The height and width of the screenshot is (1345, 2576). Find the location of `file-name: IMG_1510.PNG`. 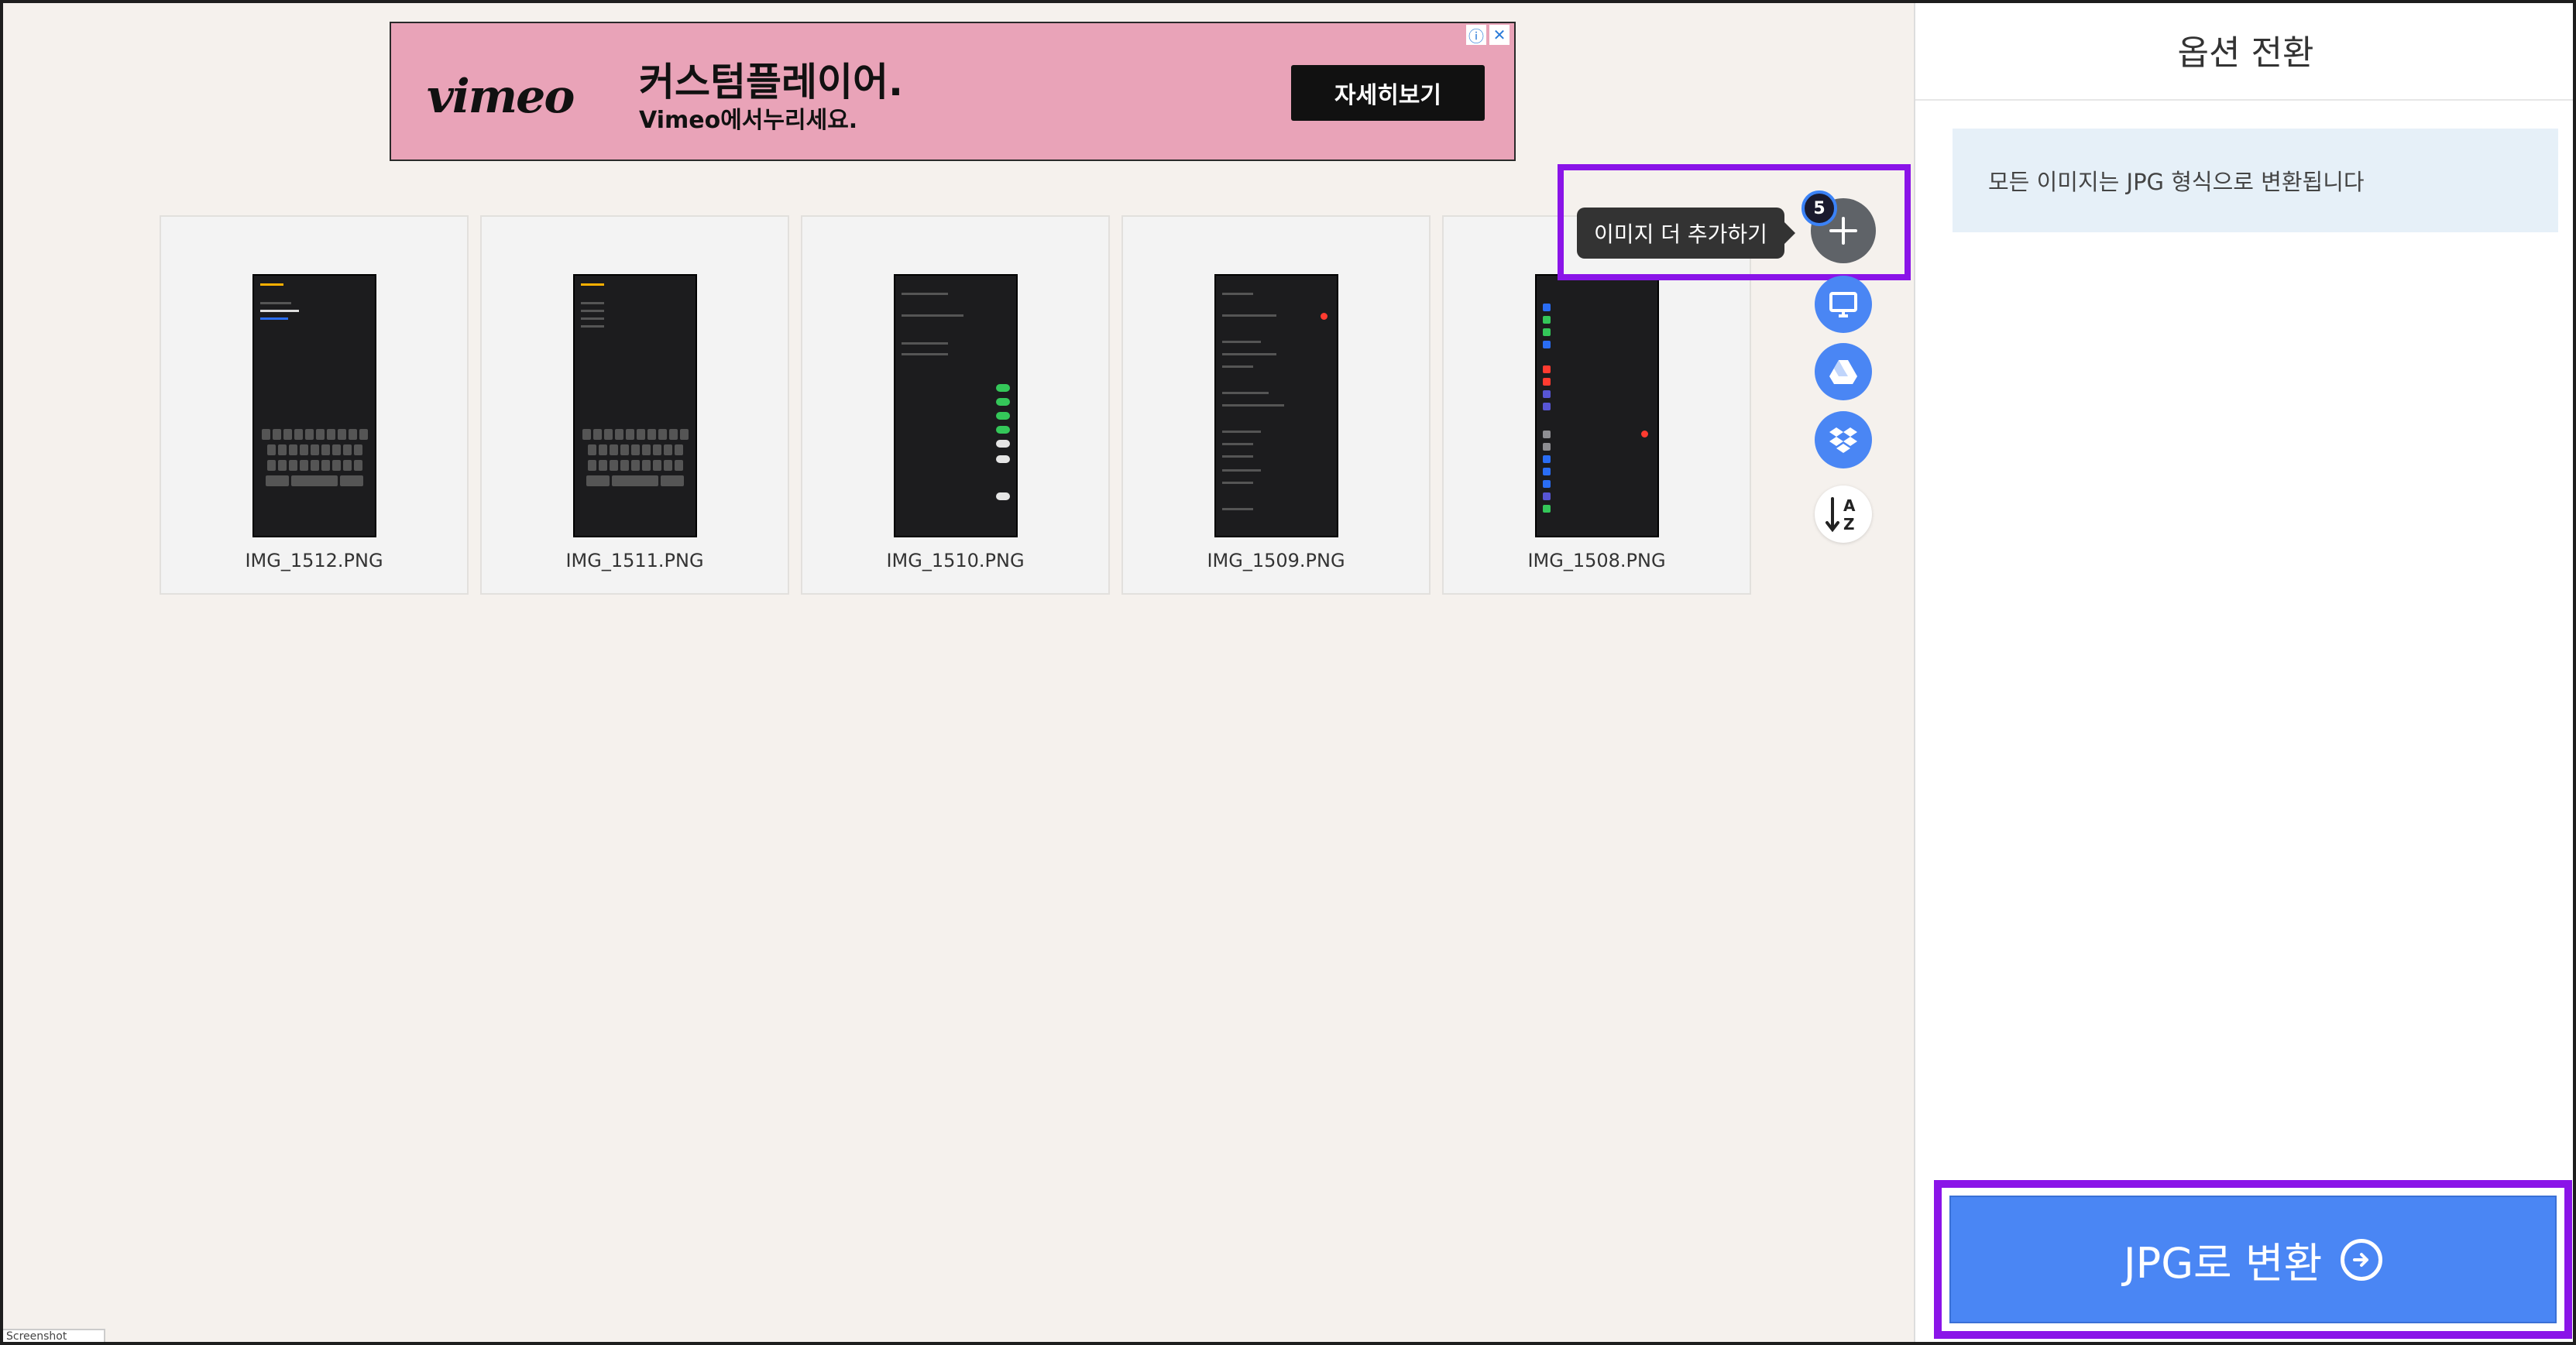

file-name: IMG_1510.PNG is located at coordinates (955, 560).